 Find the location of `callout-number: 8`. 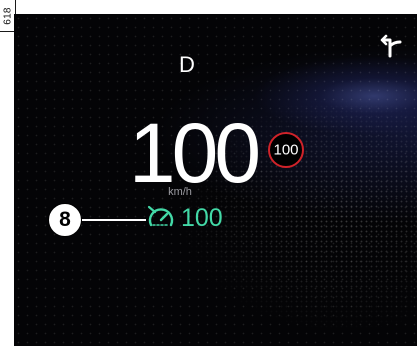

callout-number: 8 is located at coordinates (65, 219).